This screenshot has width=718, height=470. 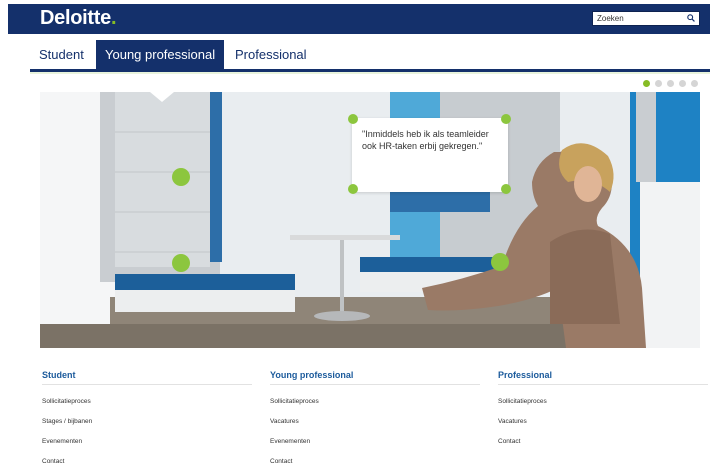 I want to click on carousel-pagination, so click(x=670, y=83).